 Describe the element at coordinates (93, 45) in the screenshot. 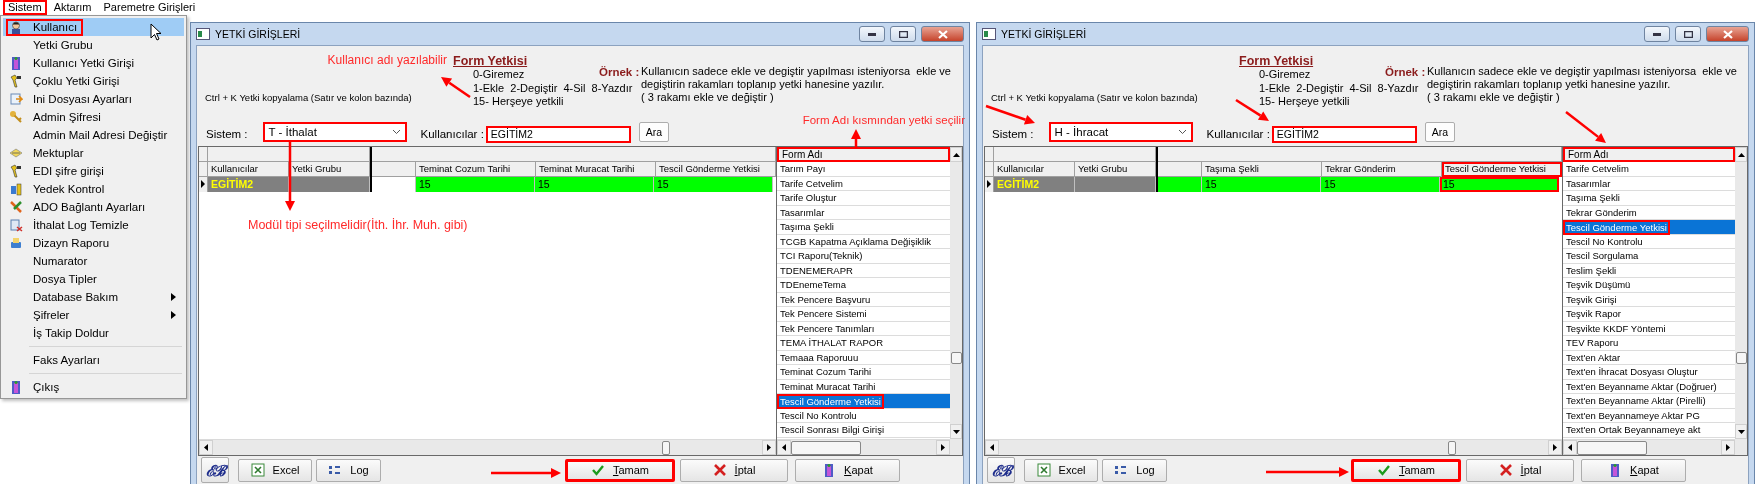

I see `menu-item: Yetki Grubu` at that location.